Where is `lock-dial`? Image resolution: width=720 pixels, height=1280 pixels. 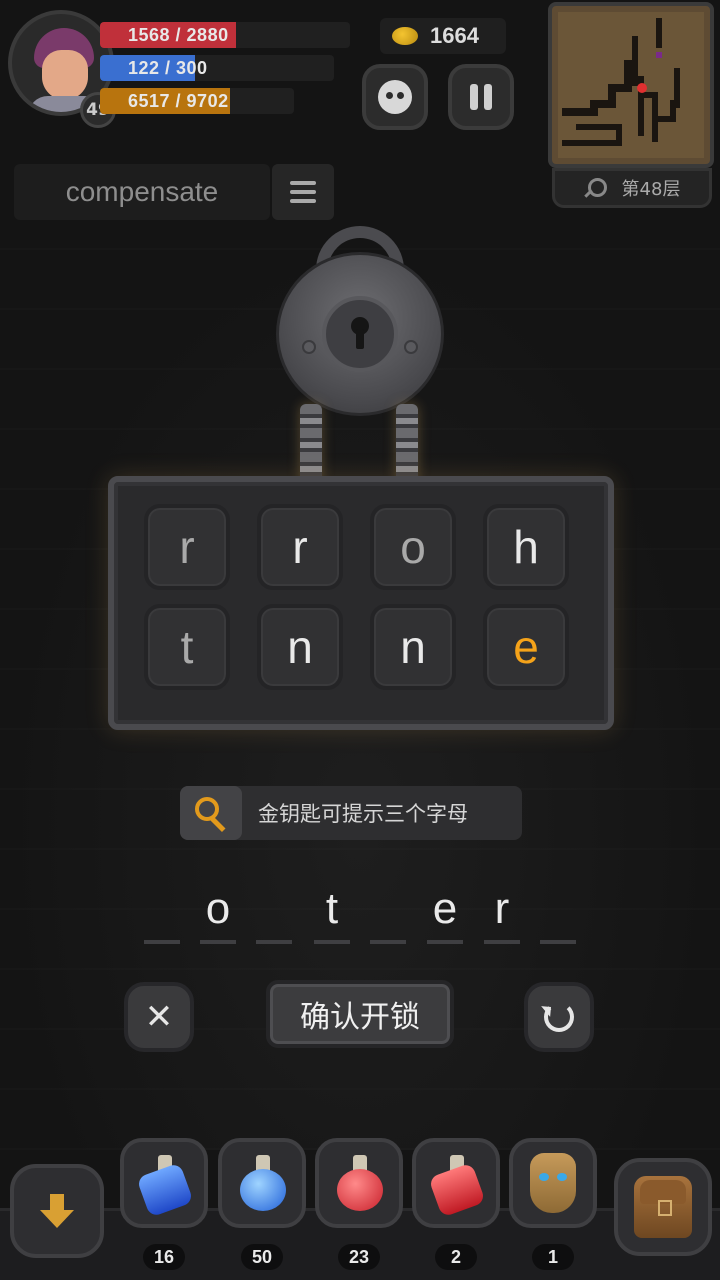 lock-dial is located at coordinates (360, 334).